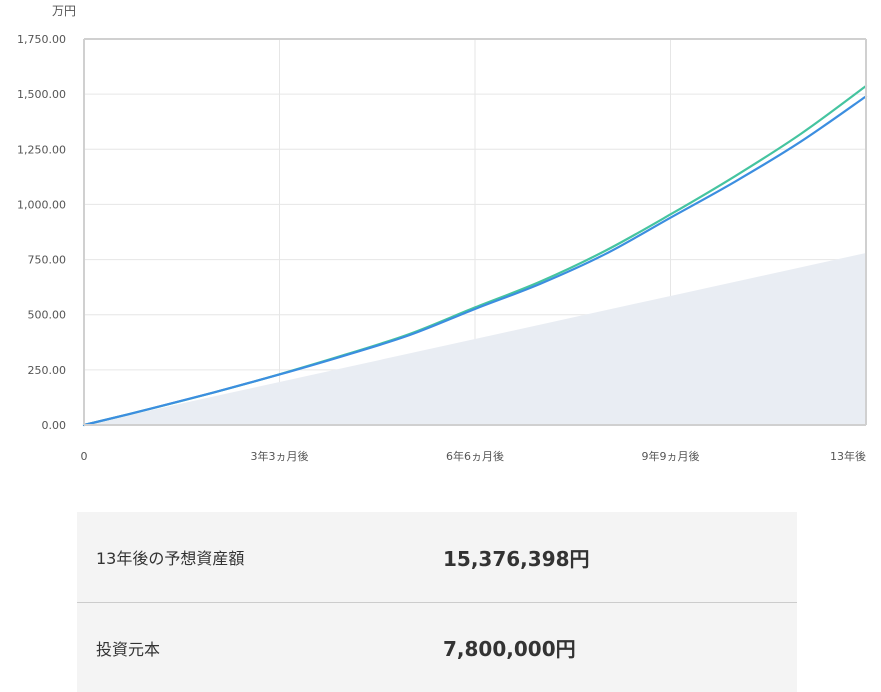  Describe the element at coordinates (437, 647) in the screenshot. I see `summary-row-principal: 投資元本 7,800,000円` at that location.